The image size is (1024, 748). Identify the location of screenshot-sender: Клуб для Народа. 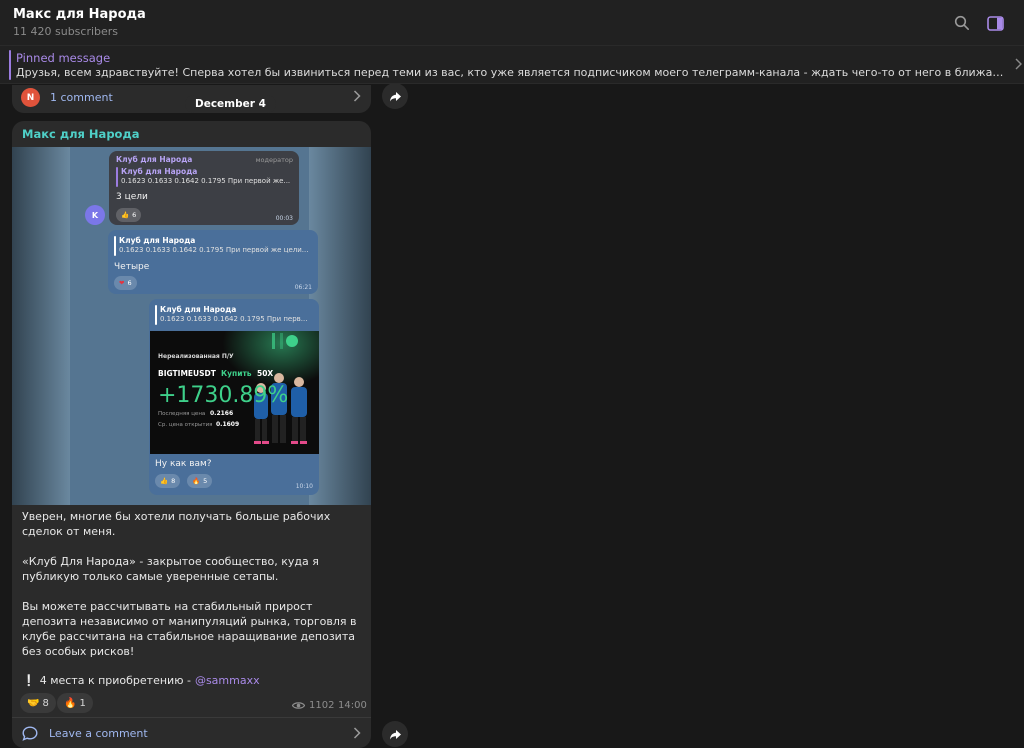
(154, 159).